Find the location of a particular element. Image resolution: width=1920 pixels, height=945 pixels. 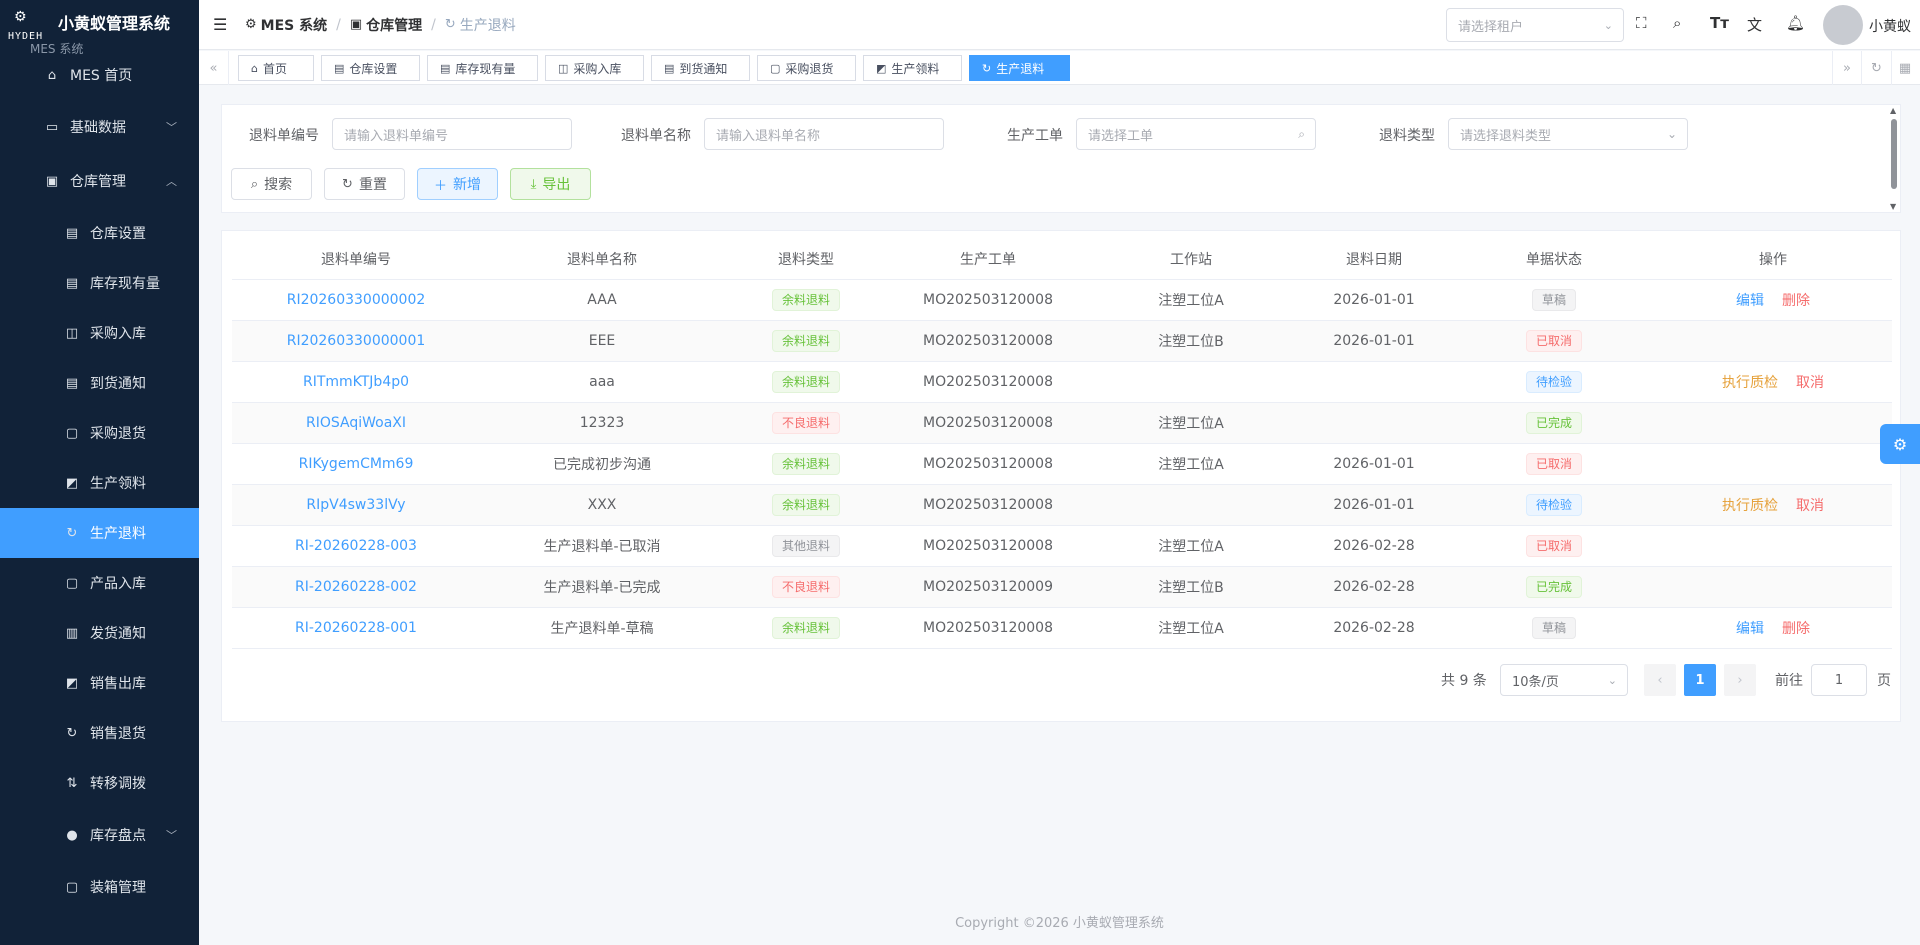

sidebar-item: ▭ 基础数据 ﹀ is located at coordinates (99, 127).